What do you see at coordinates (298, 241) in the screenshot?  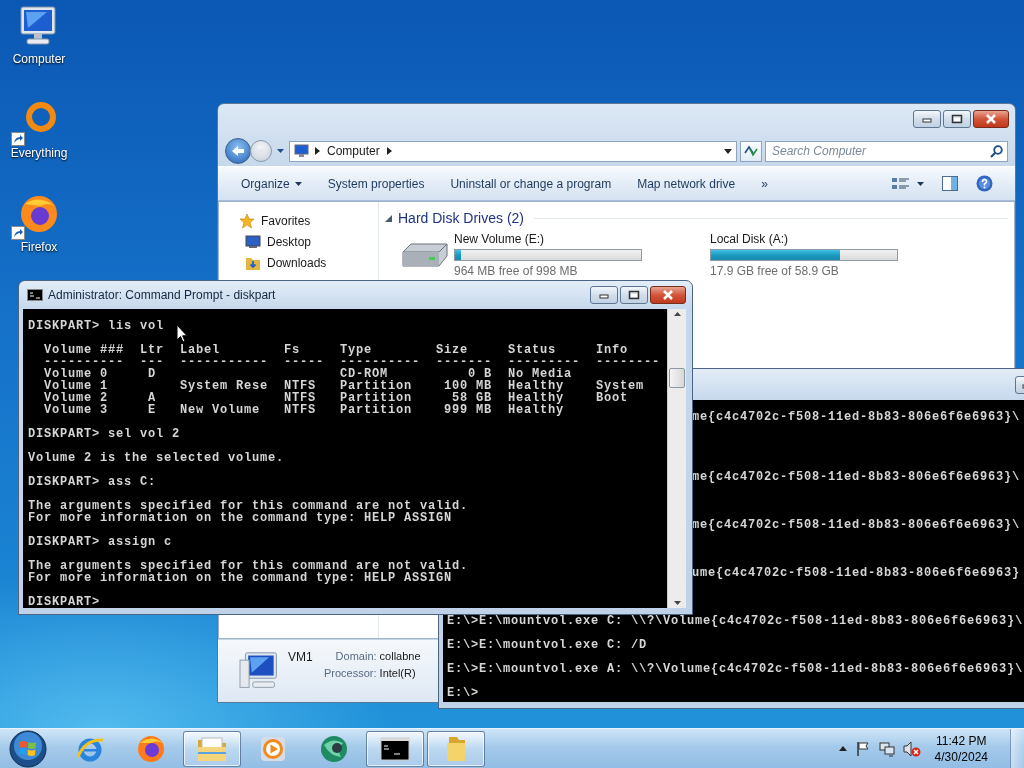 I see `favorites-item: Desktop` at bounding box center [298, 241].